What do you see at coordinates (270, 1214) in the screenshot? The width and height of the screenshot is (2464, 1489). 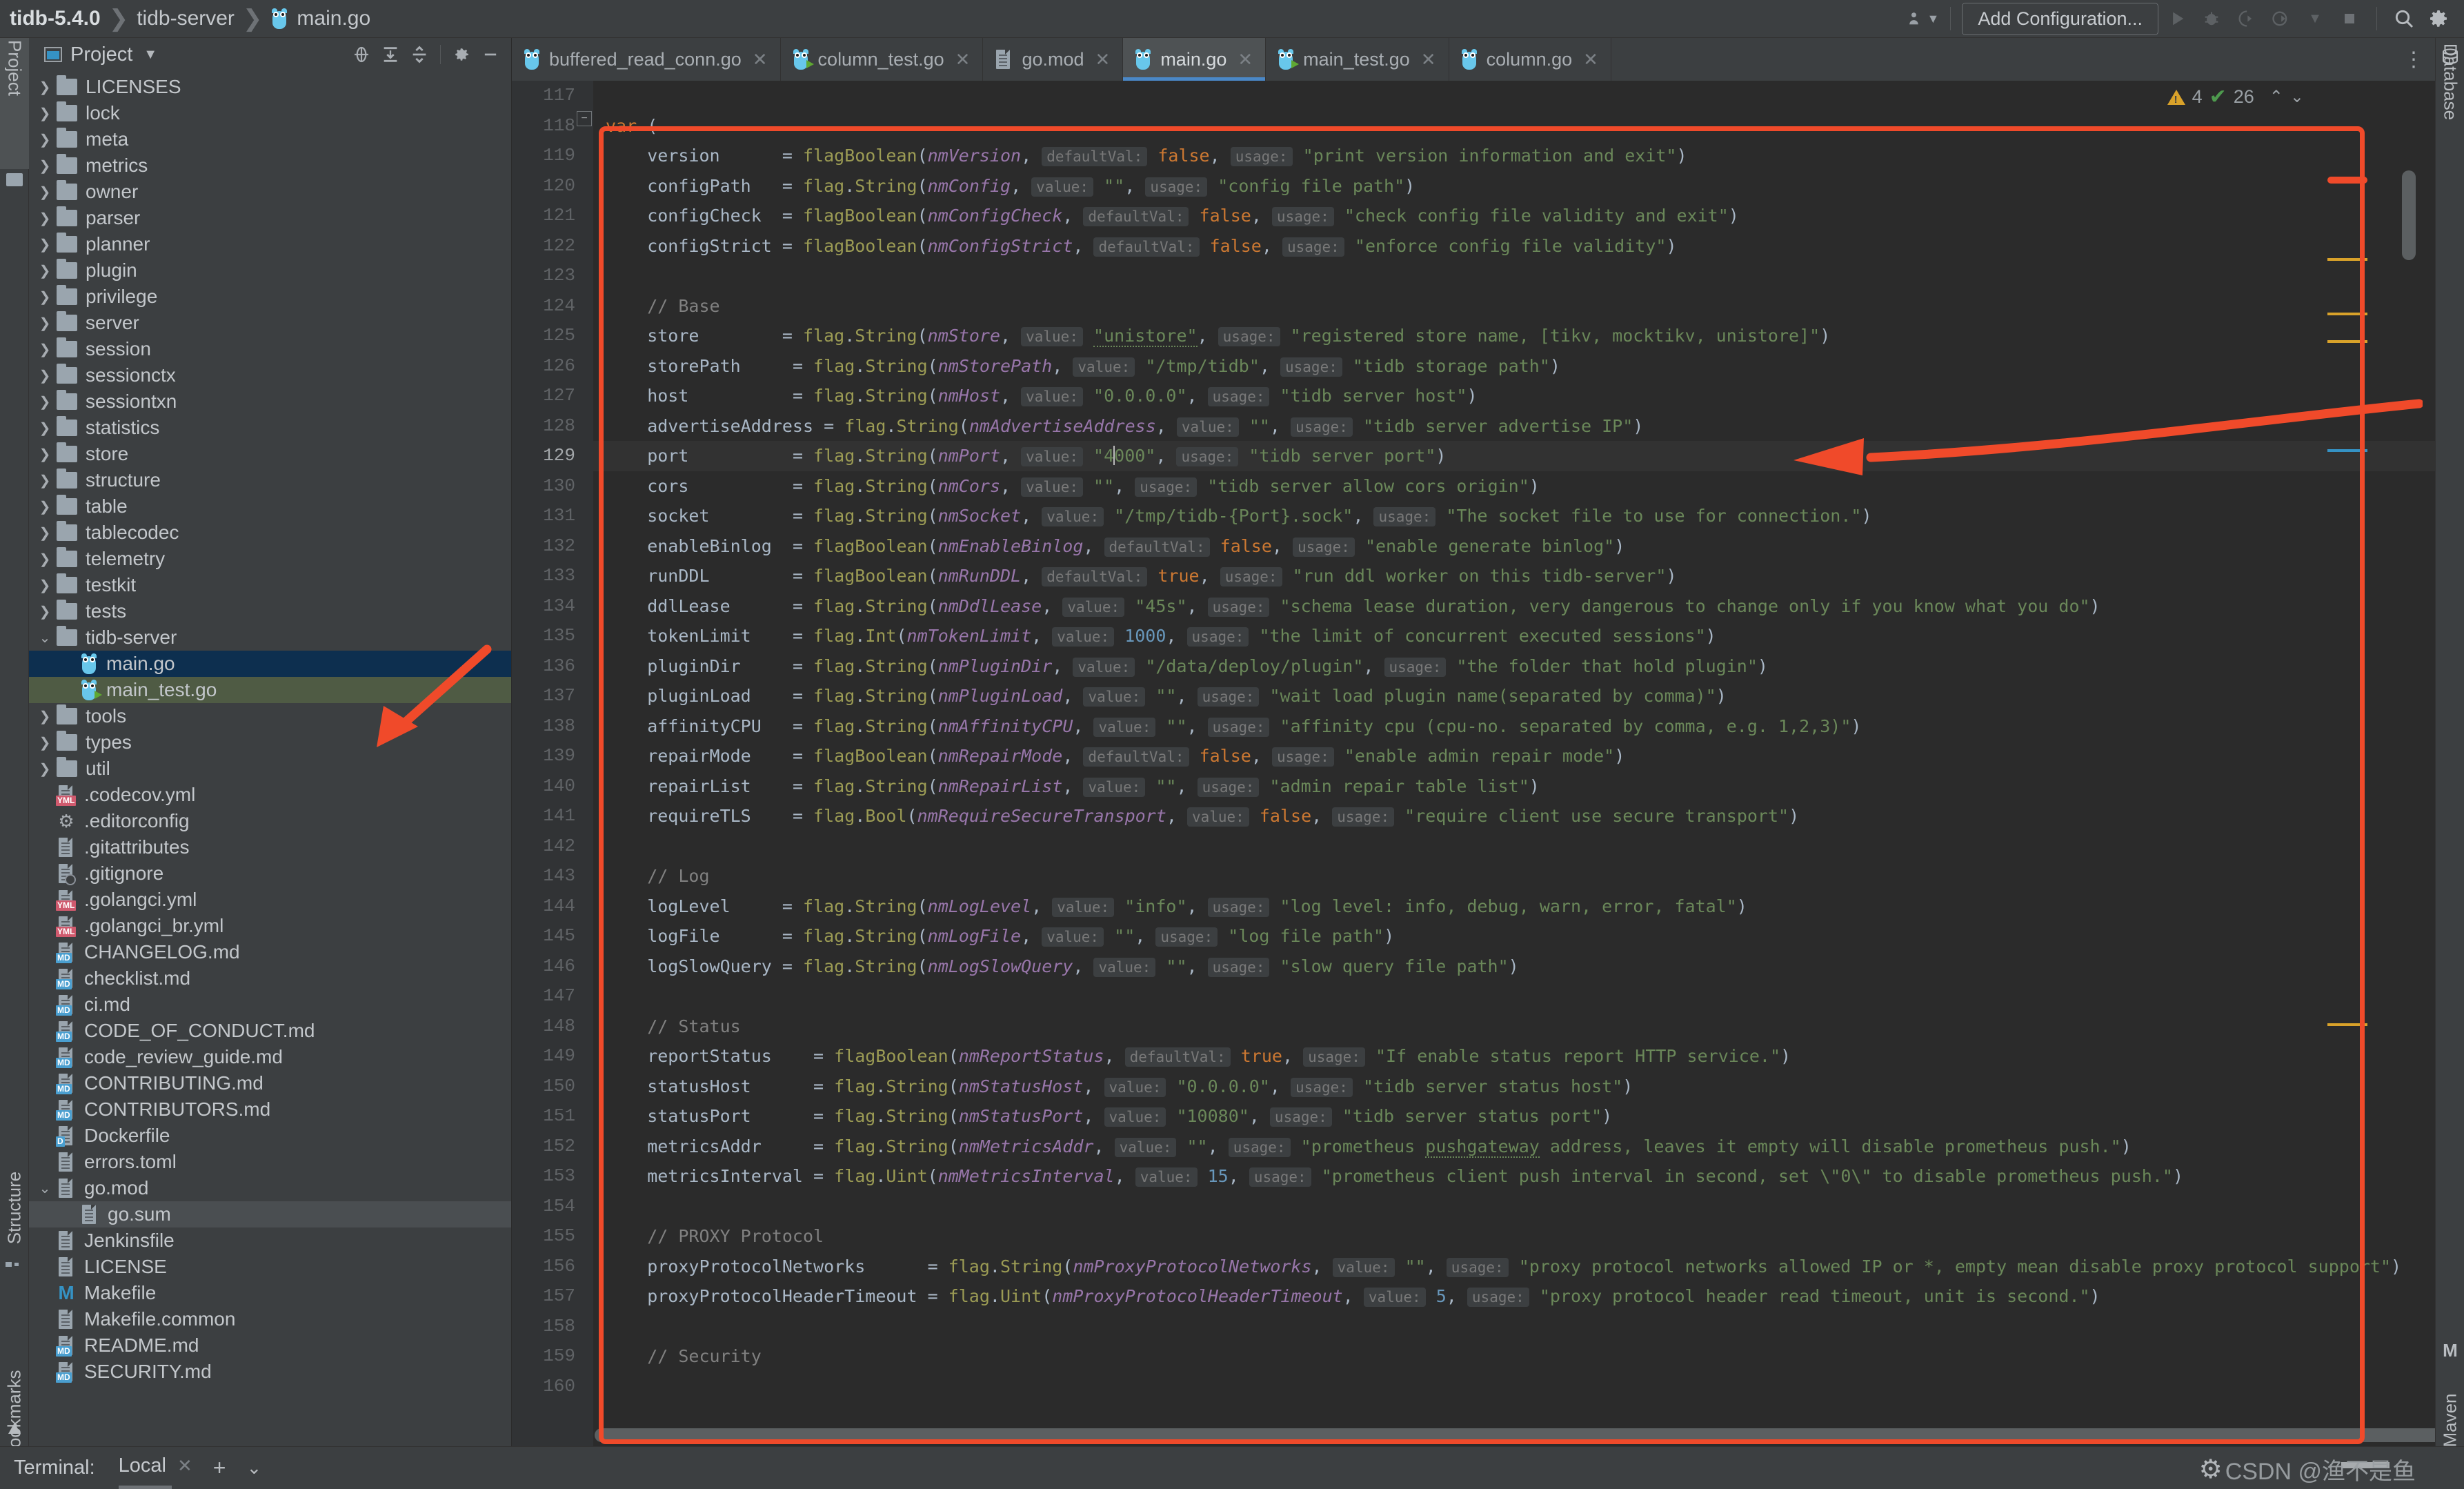 I see `tree-item: ❯go.sum` at bounding box center [270, 1214].